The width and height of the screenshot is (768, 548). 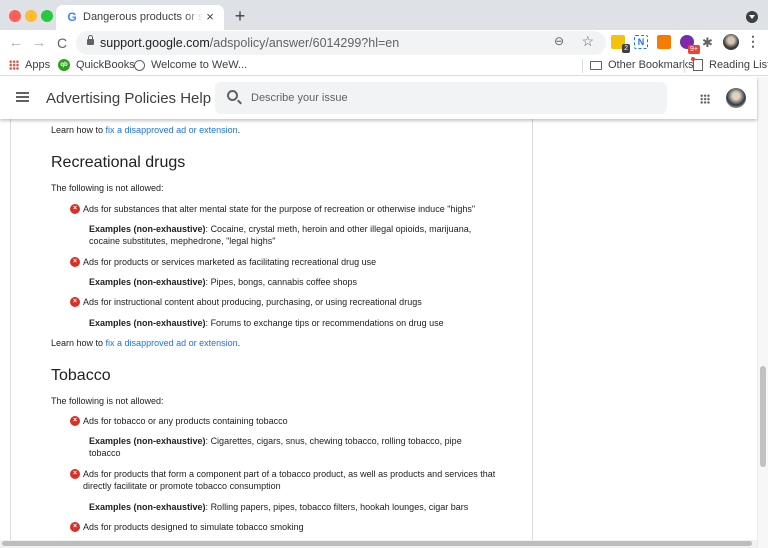 I want to click on url-path: /adspolicy/answer/6014299?hl=en, so click(x=304, y=43).